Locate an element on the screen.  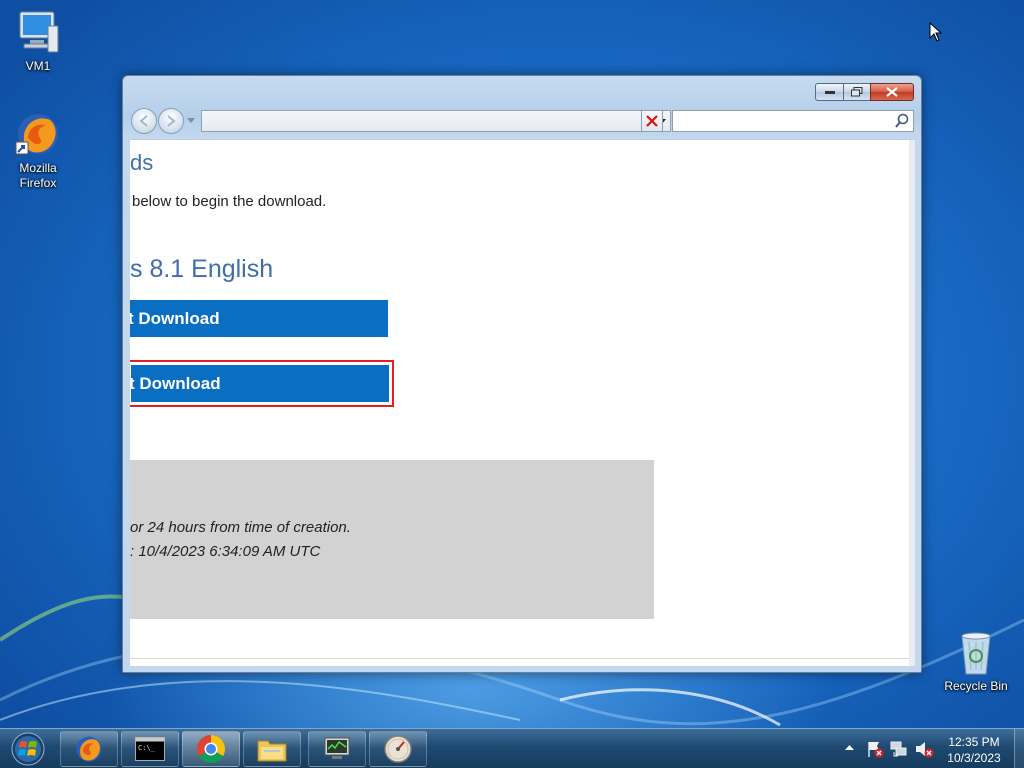
taskbar-performance-gauge is located at coordinates (398, 749).